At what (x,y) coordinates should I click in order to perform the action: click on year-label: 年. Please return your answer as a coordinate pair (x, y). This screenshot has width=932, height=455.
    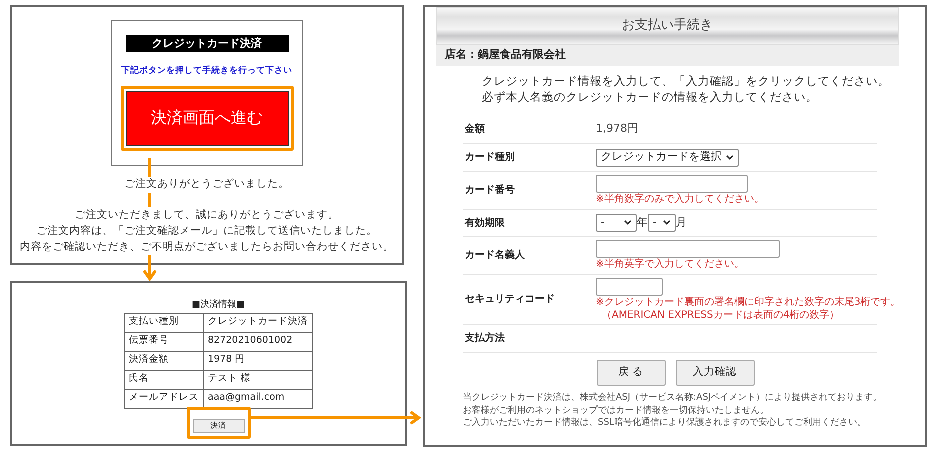
    Looking at the image, I should click on (642, 222).